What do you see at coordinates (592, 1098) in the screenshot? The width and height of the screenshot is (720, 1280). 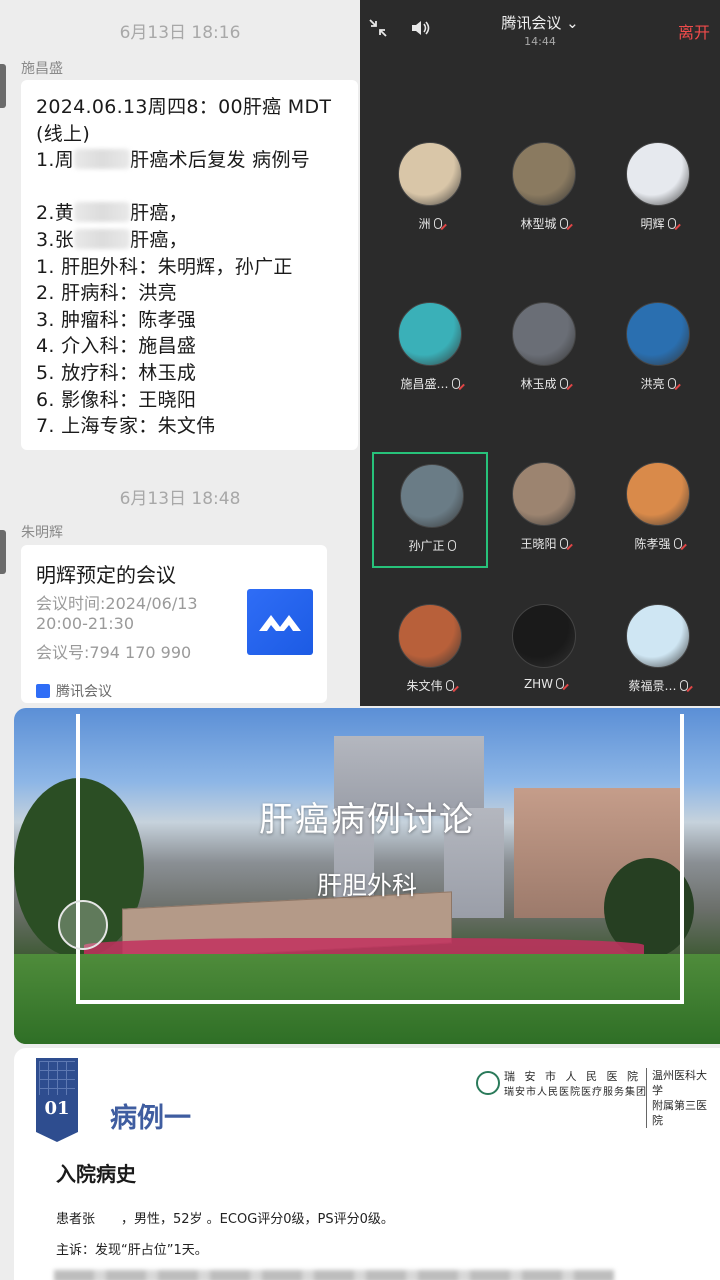 I see `hospital-logo: 瑞 安 市 人 民 医 院 瑞安市人民医院医疗服务集团 温州医科大学 附属第三医院` at bounding box center [592, 1098].